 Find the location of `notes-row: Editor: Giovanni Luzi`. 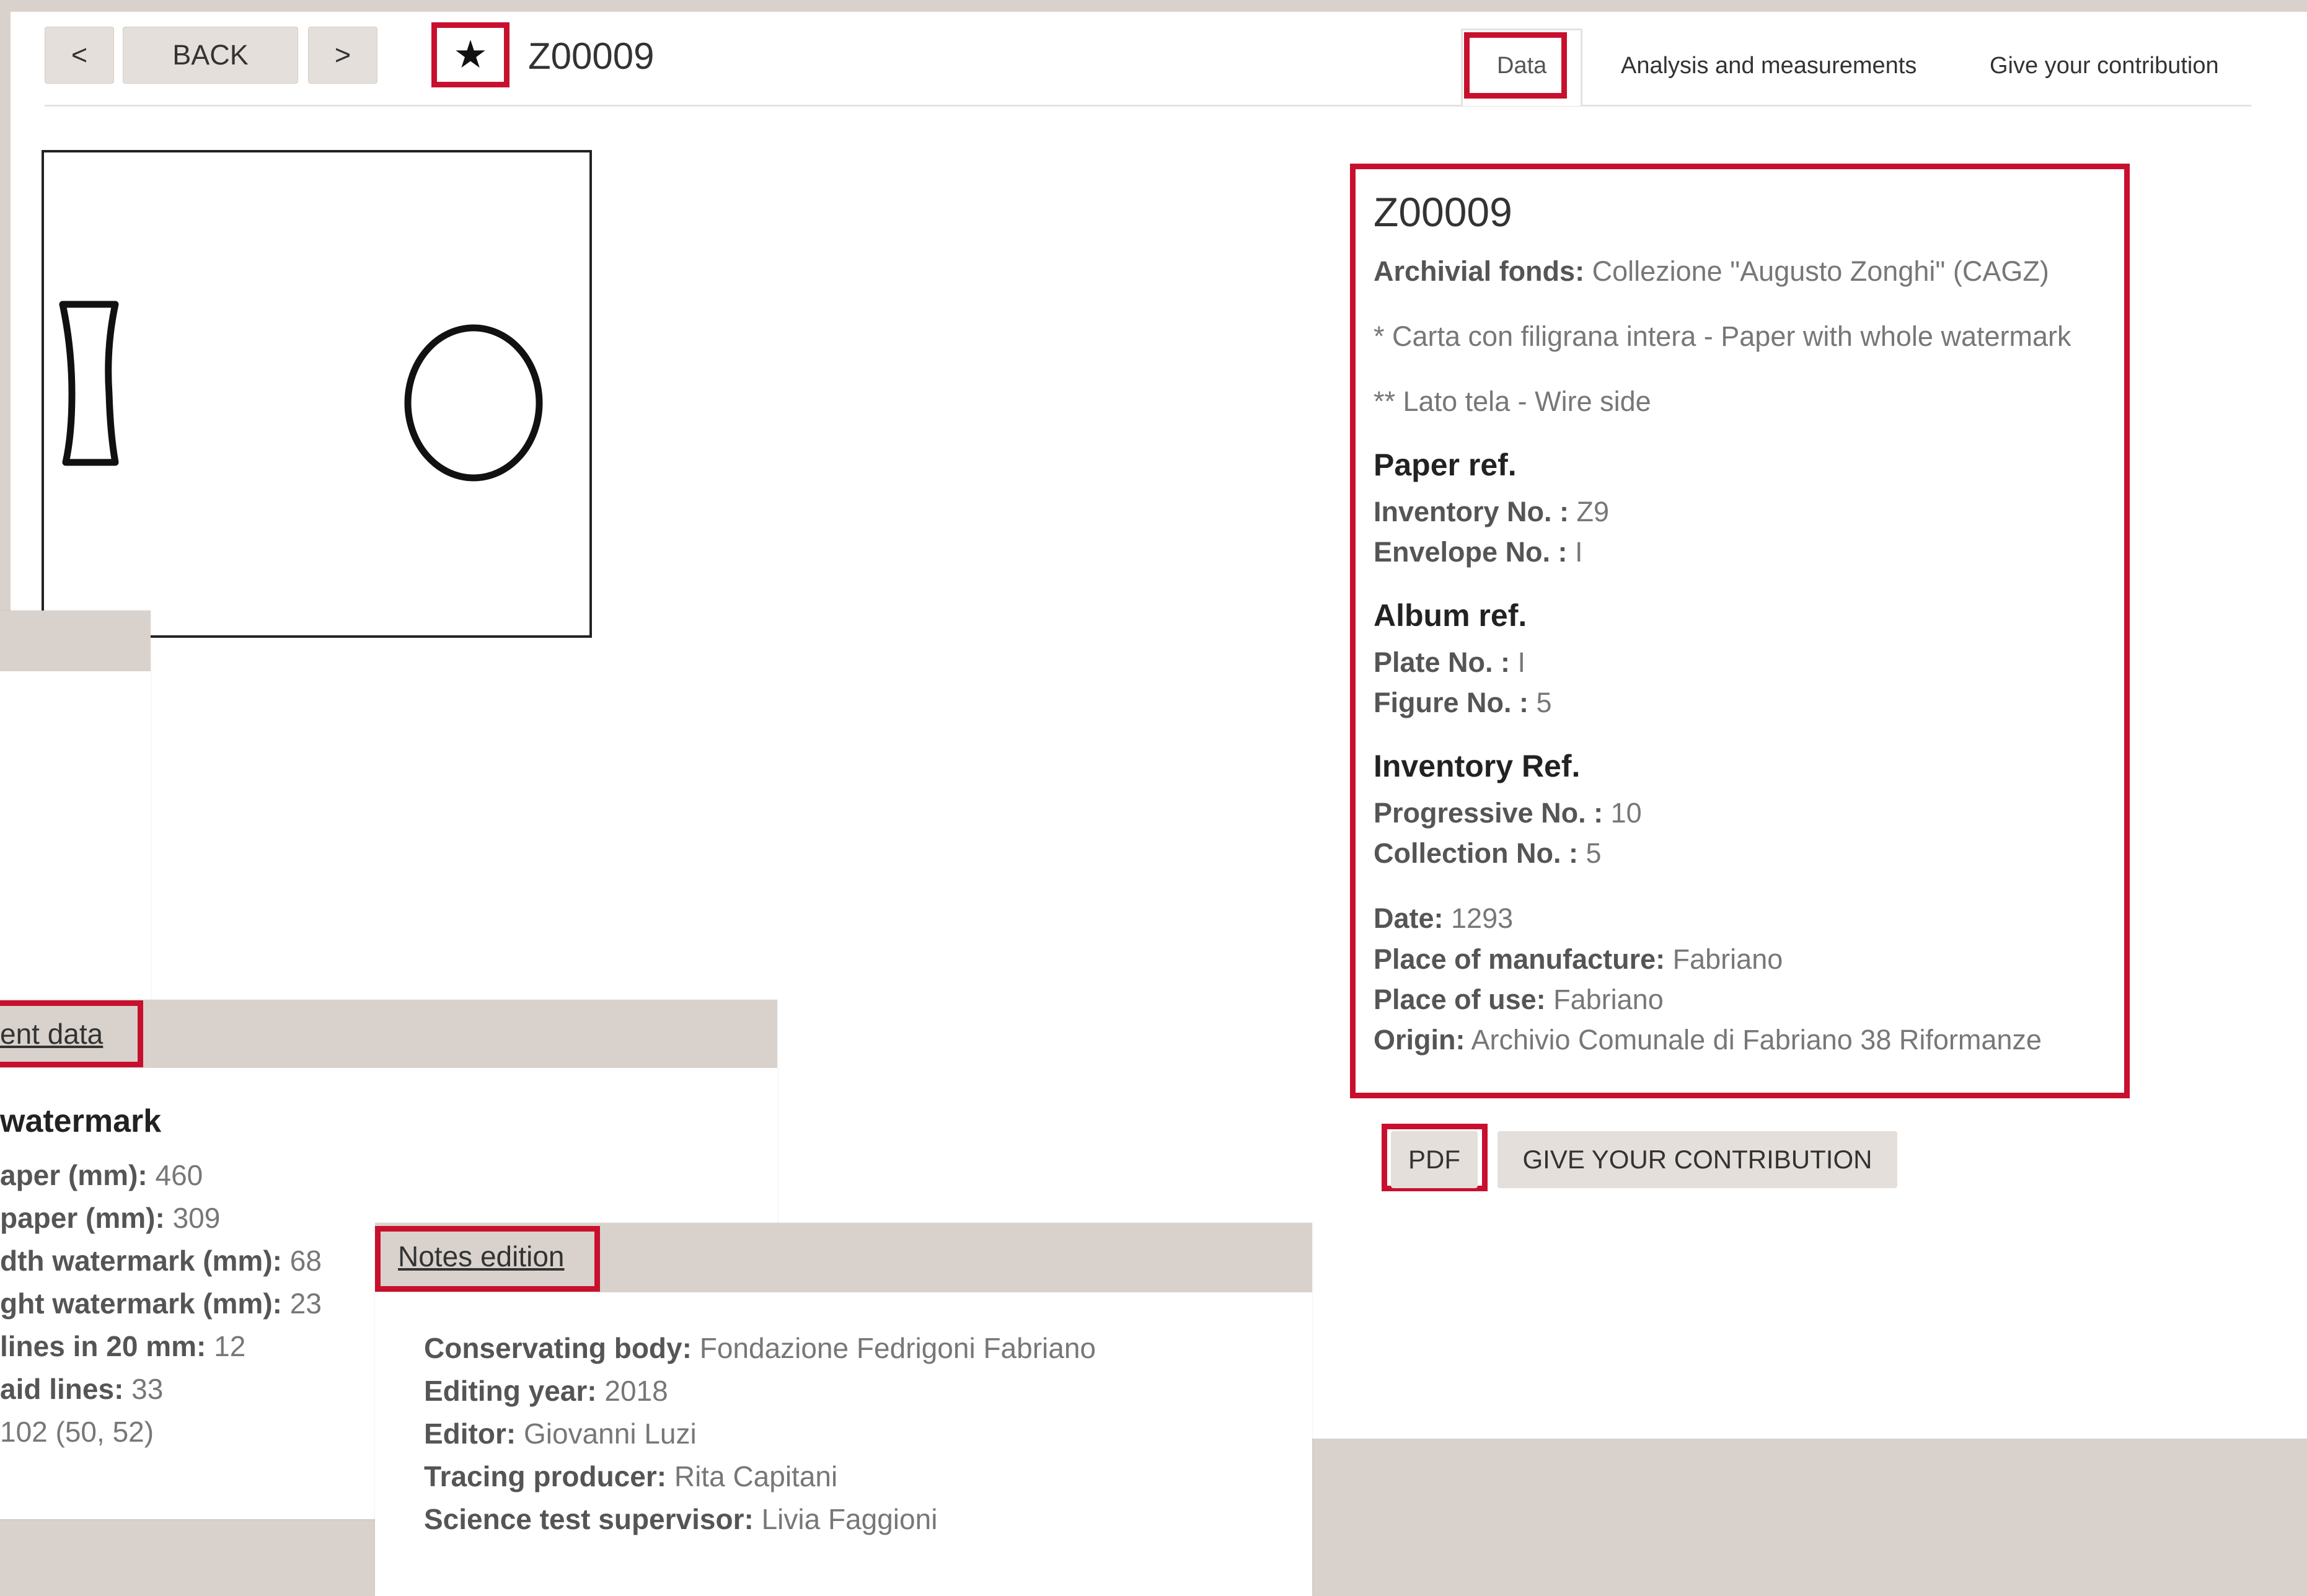

notes-row: Editor: Giovanni Luzi is located at coordinates (560, 1433).